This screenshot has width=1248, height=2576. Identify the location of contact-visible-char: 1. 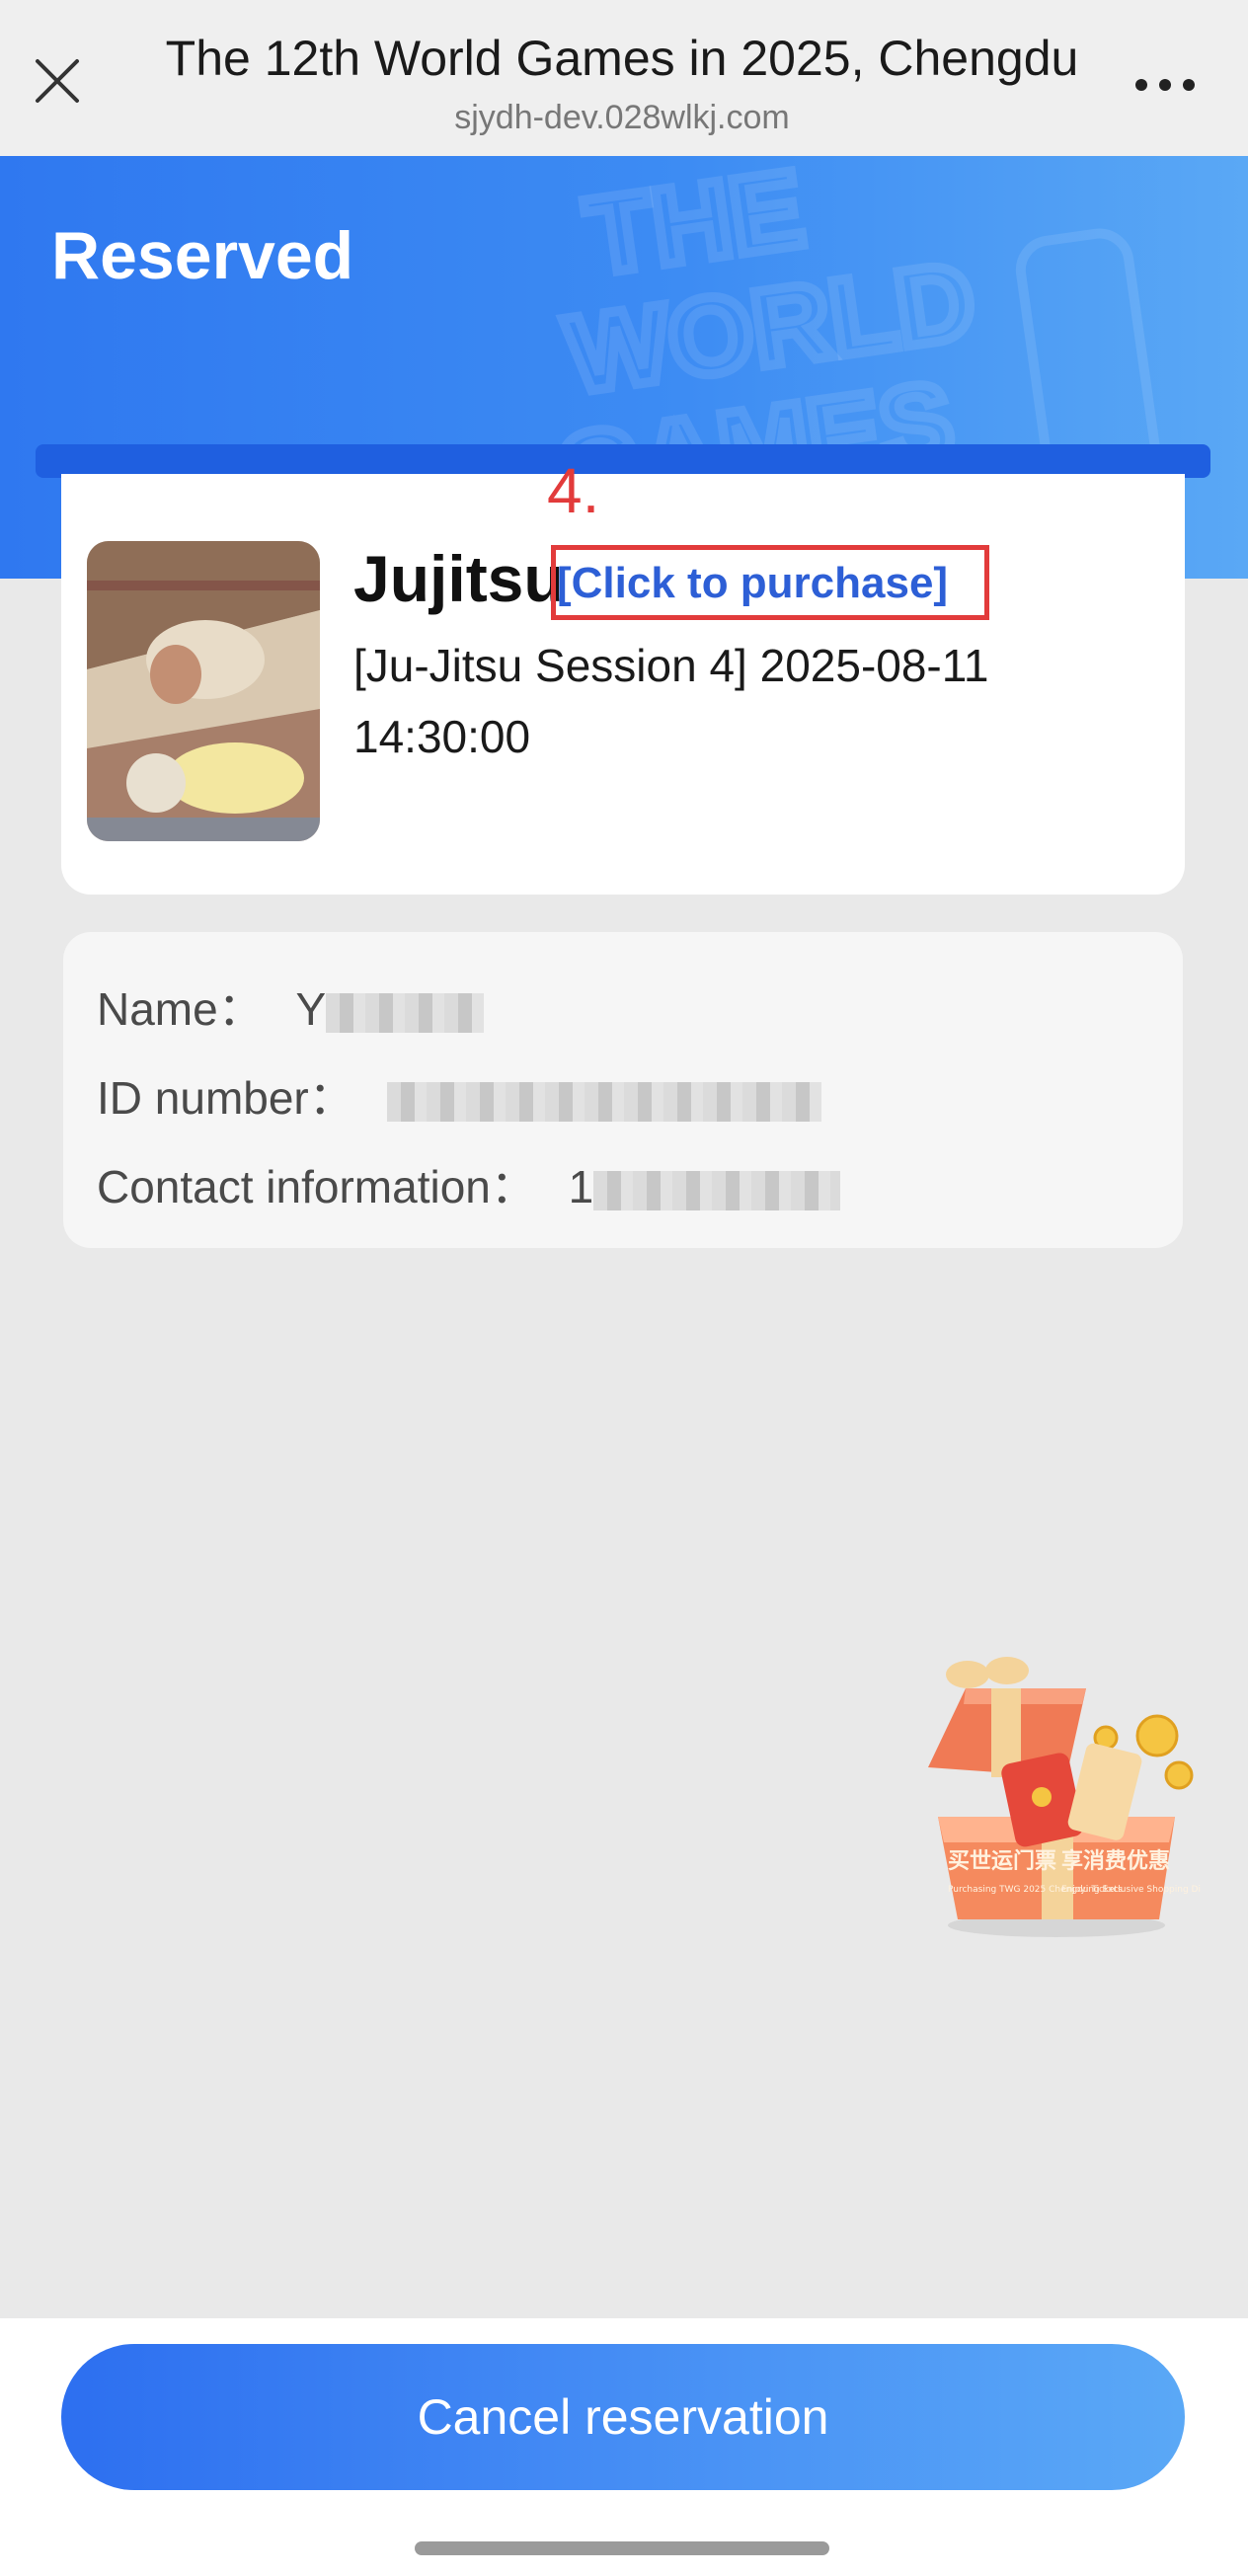
(581, 1186).